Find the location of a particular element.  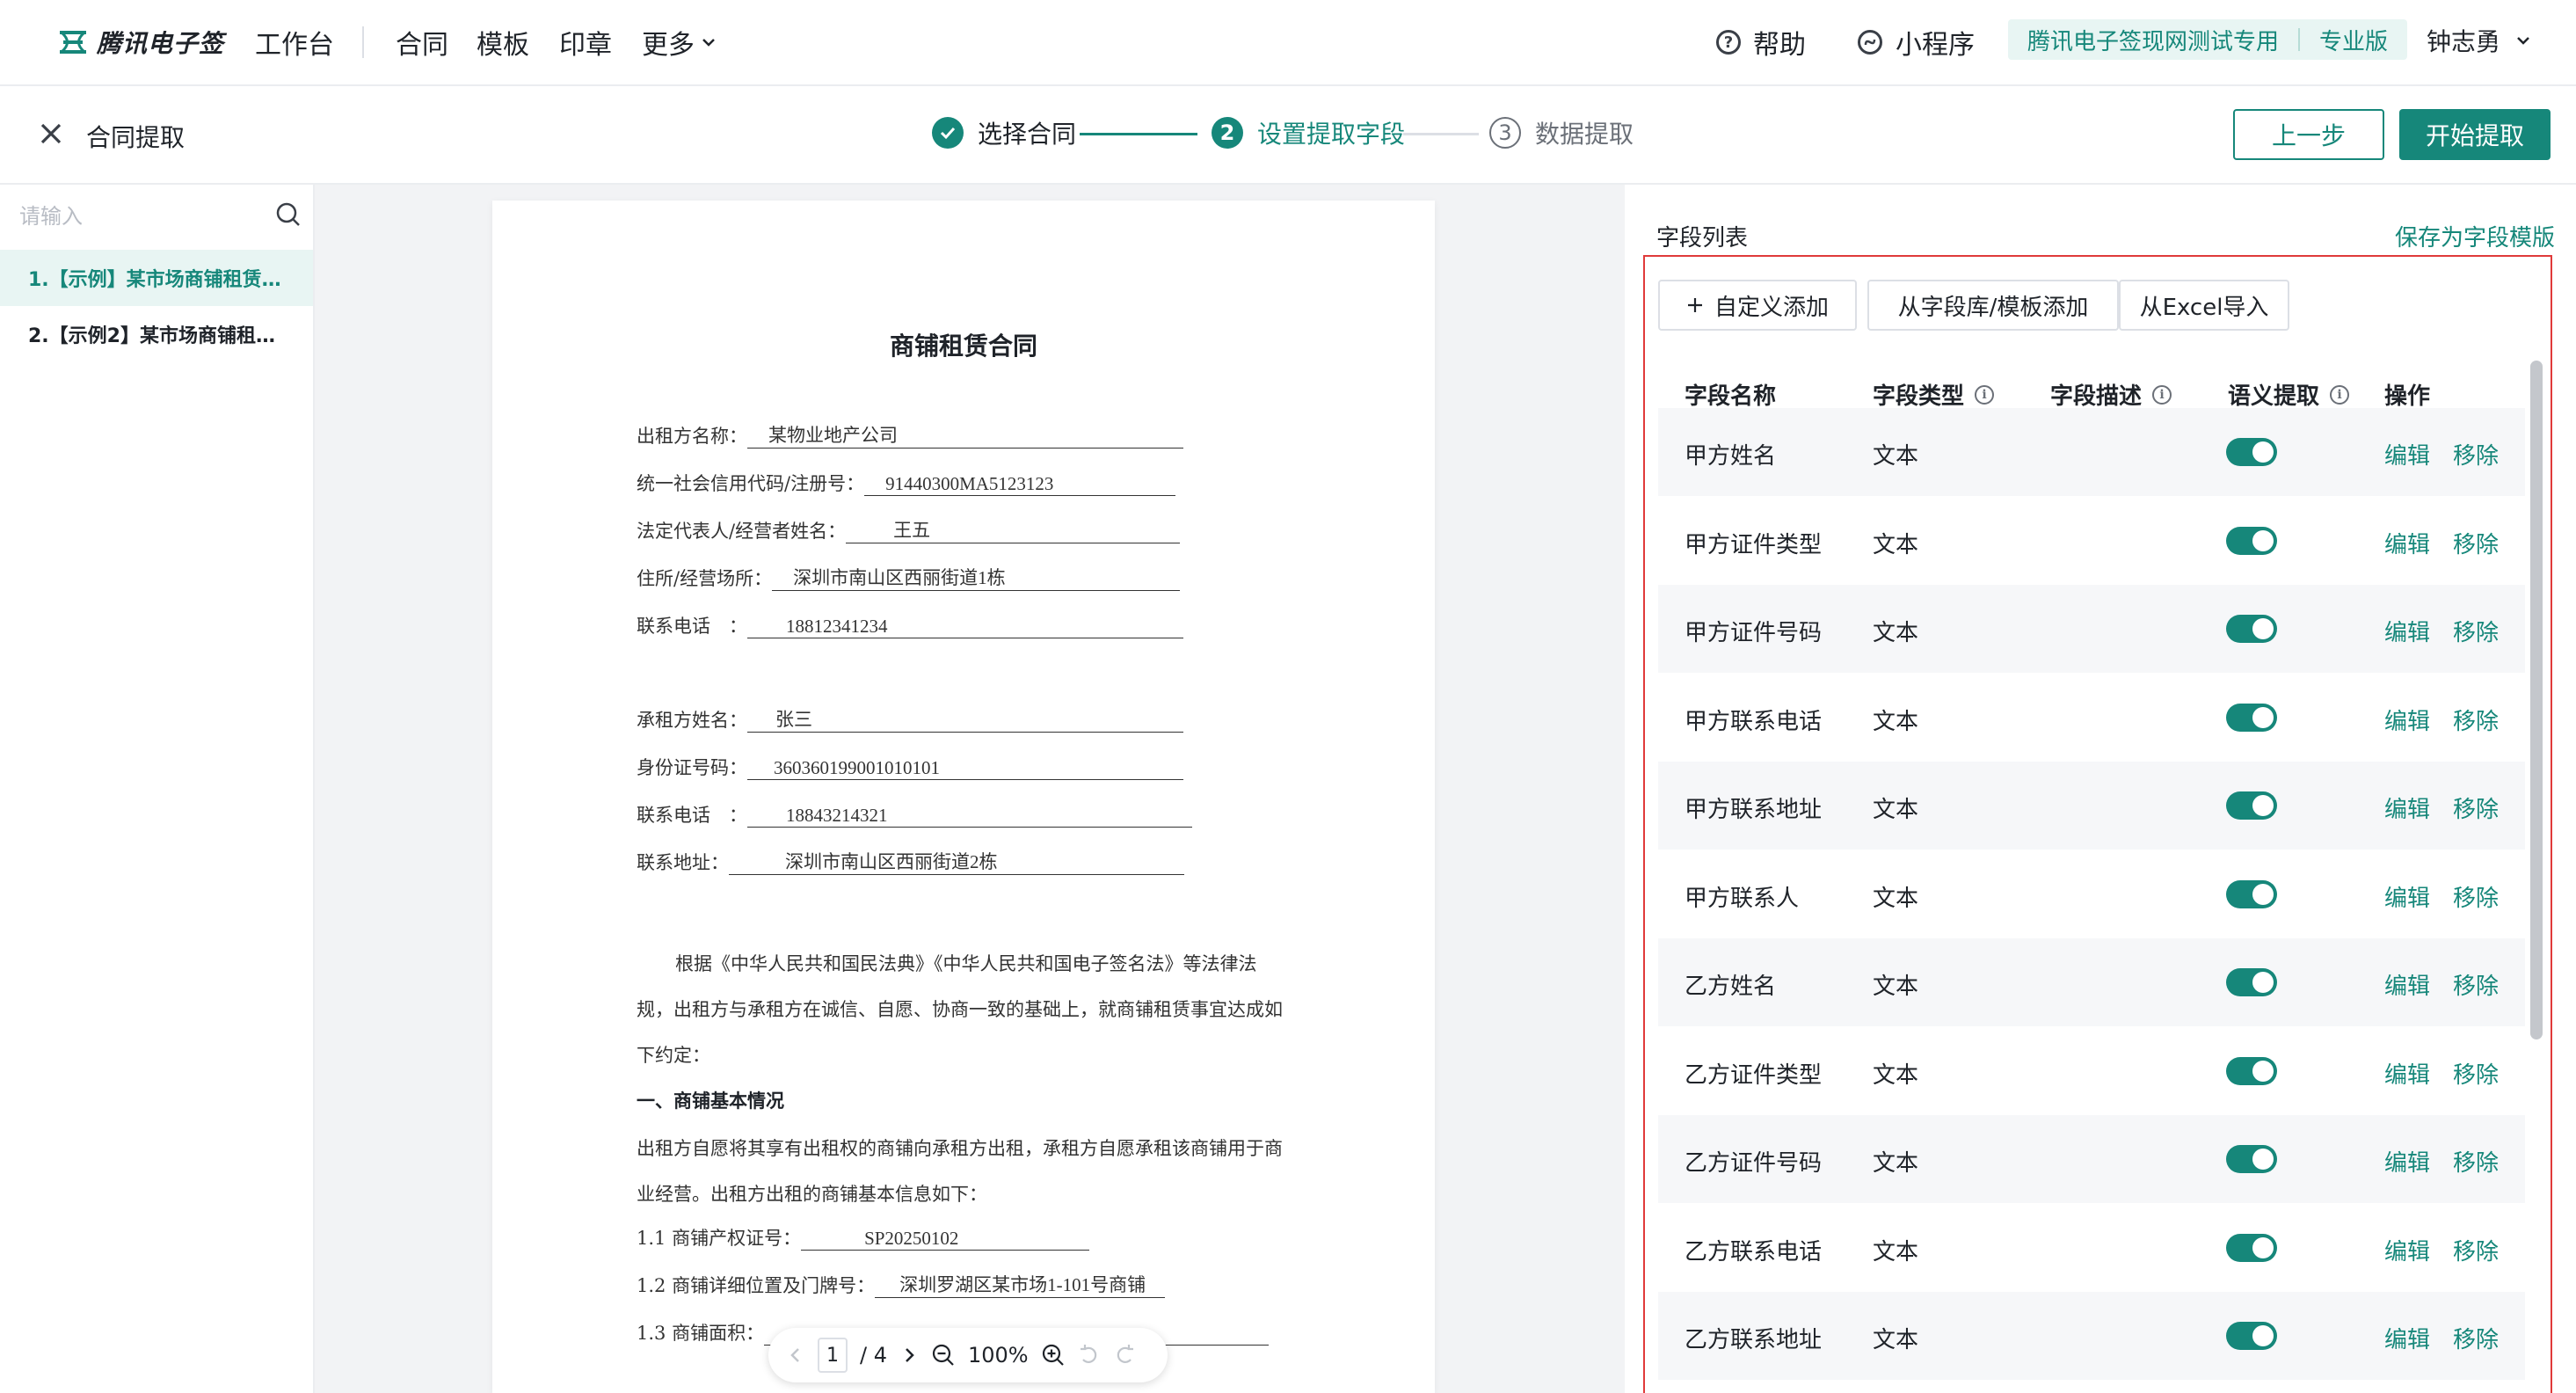

chevron-right-icon is located at coordinates (909, 1355).